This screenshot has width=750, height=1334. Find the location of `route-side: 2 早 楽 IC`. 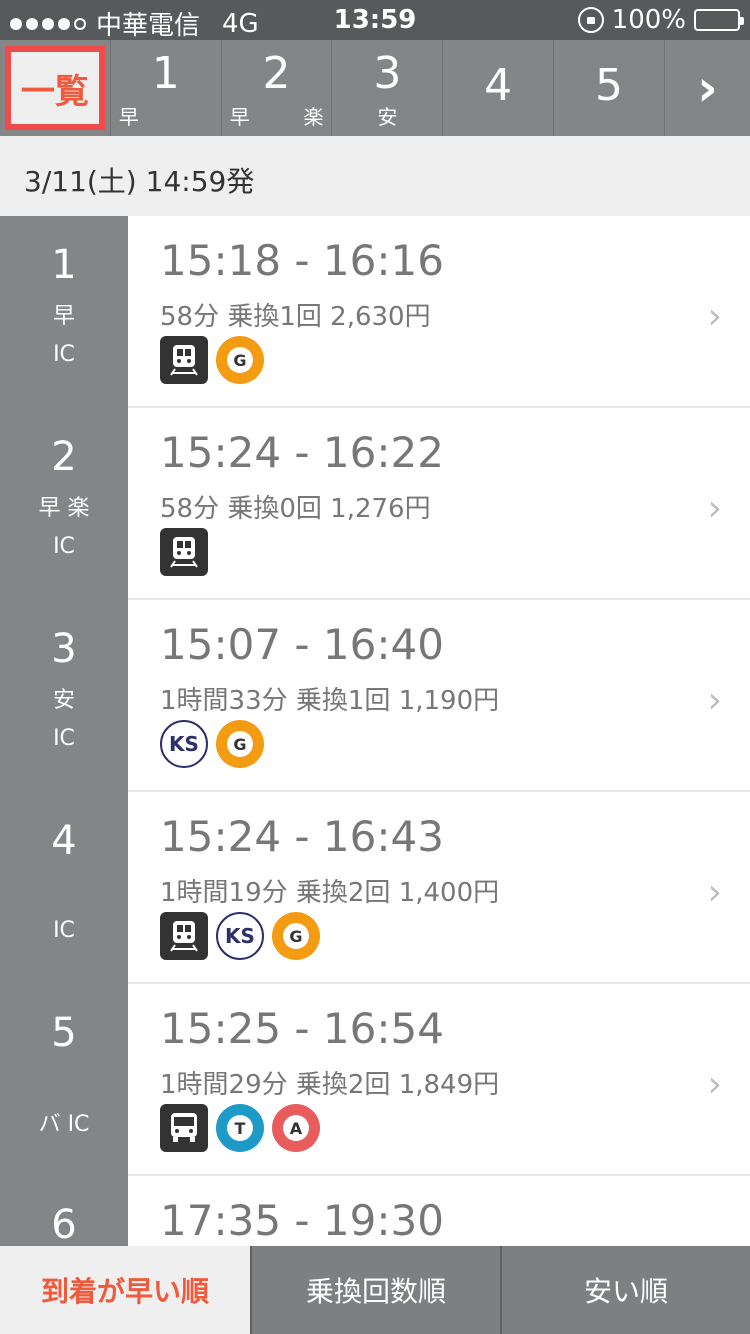

route-side: 2 早 楽 IC is located at coordinates (64, 504).